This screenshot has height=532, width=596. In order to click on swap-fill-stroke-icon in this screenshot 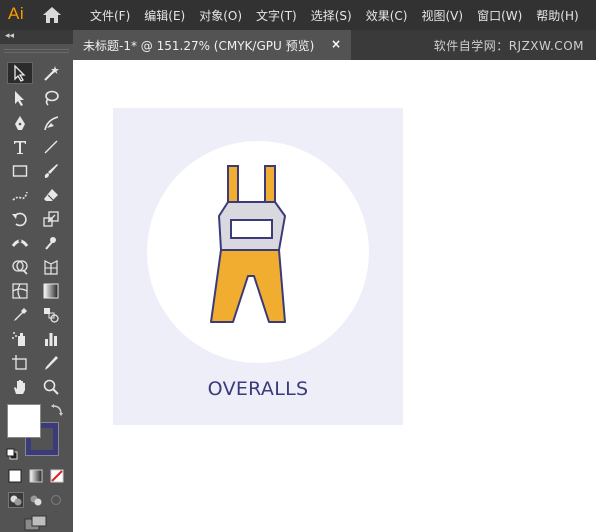, I will do `click(57, 409)`.